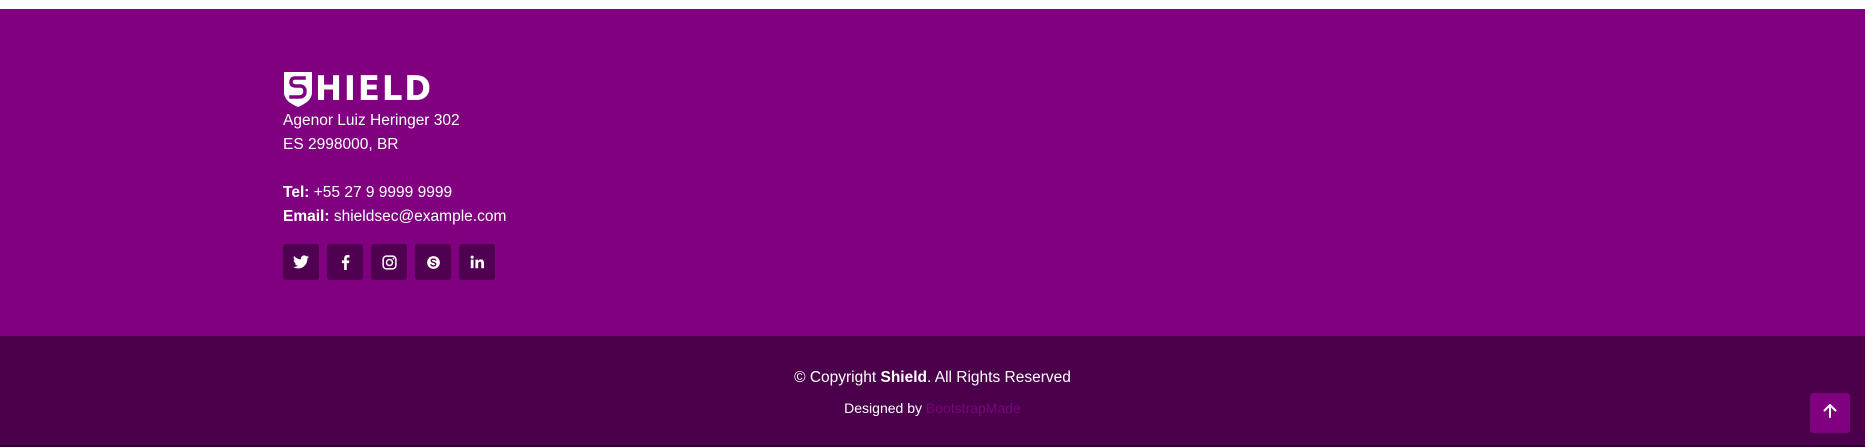 Image resolution: width=1865 pixels, height=447 pixels. I want to click on tel-value: +55 27 9 9999 9999, so click(383, 192).